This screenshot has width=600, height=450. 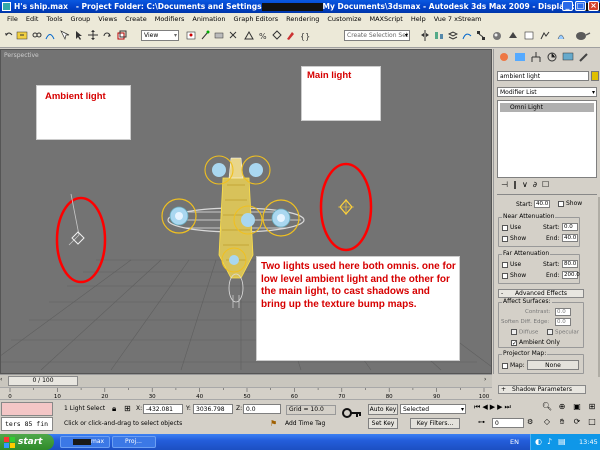 What do you see at coordinates (547, 139) in the screenshot?
I see `modifier-stack: Omni Light` at bounding box center [547, 139].